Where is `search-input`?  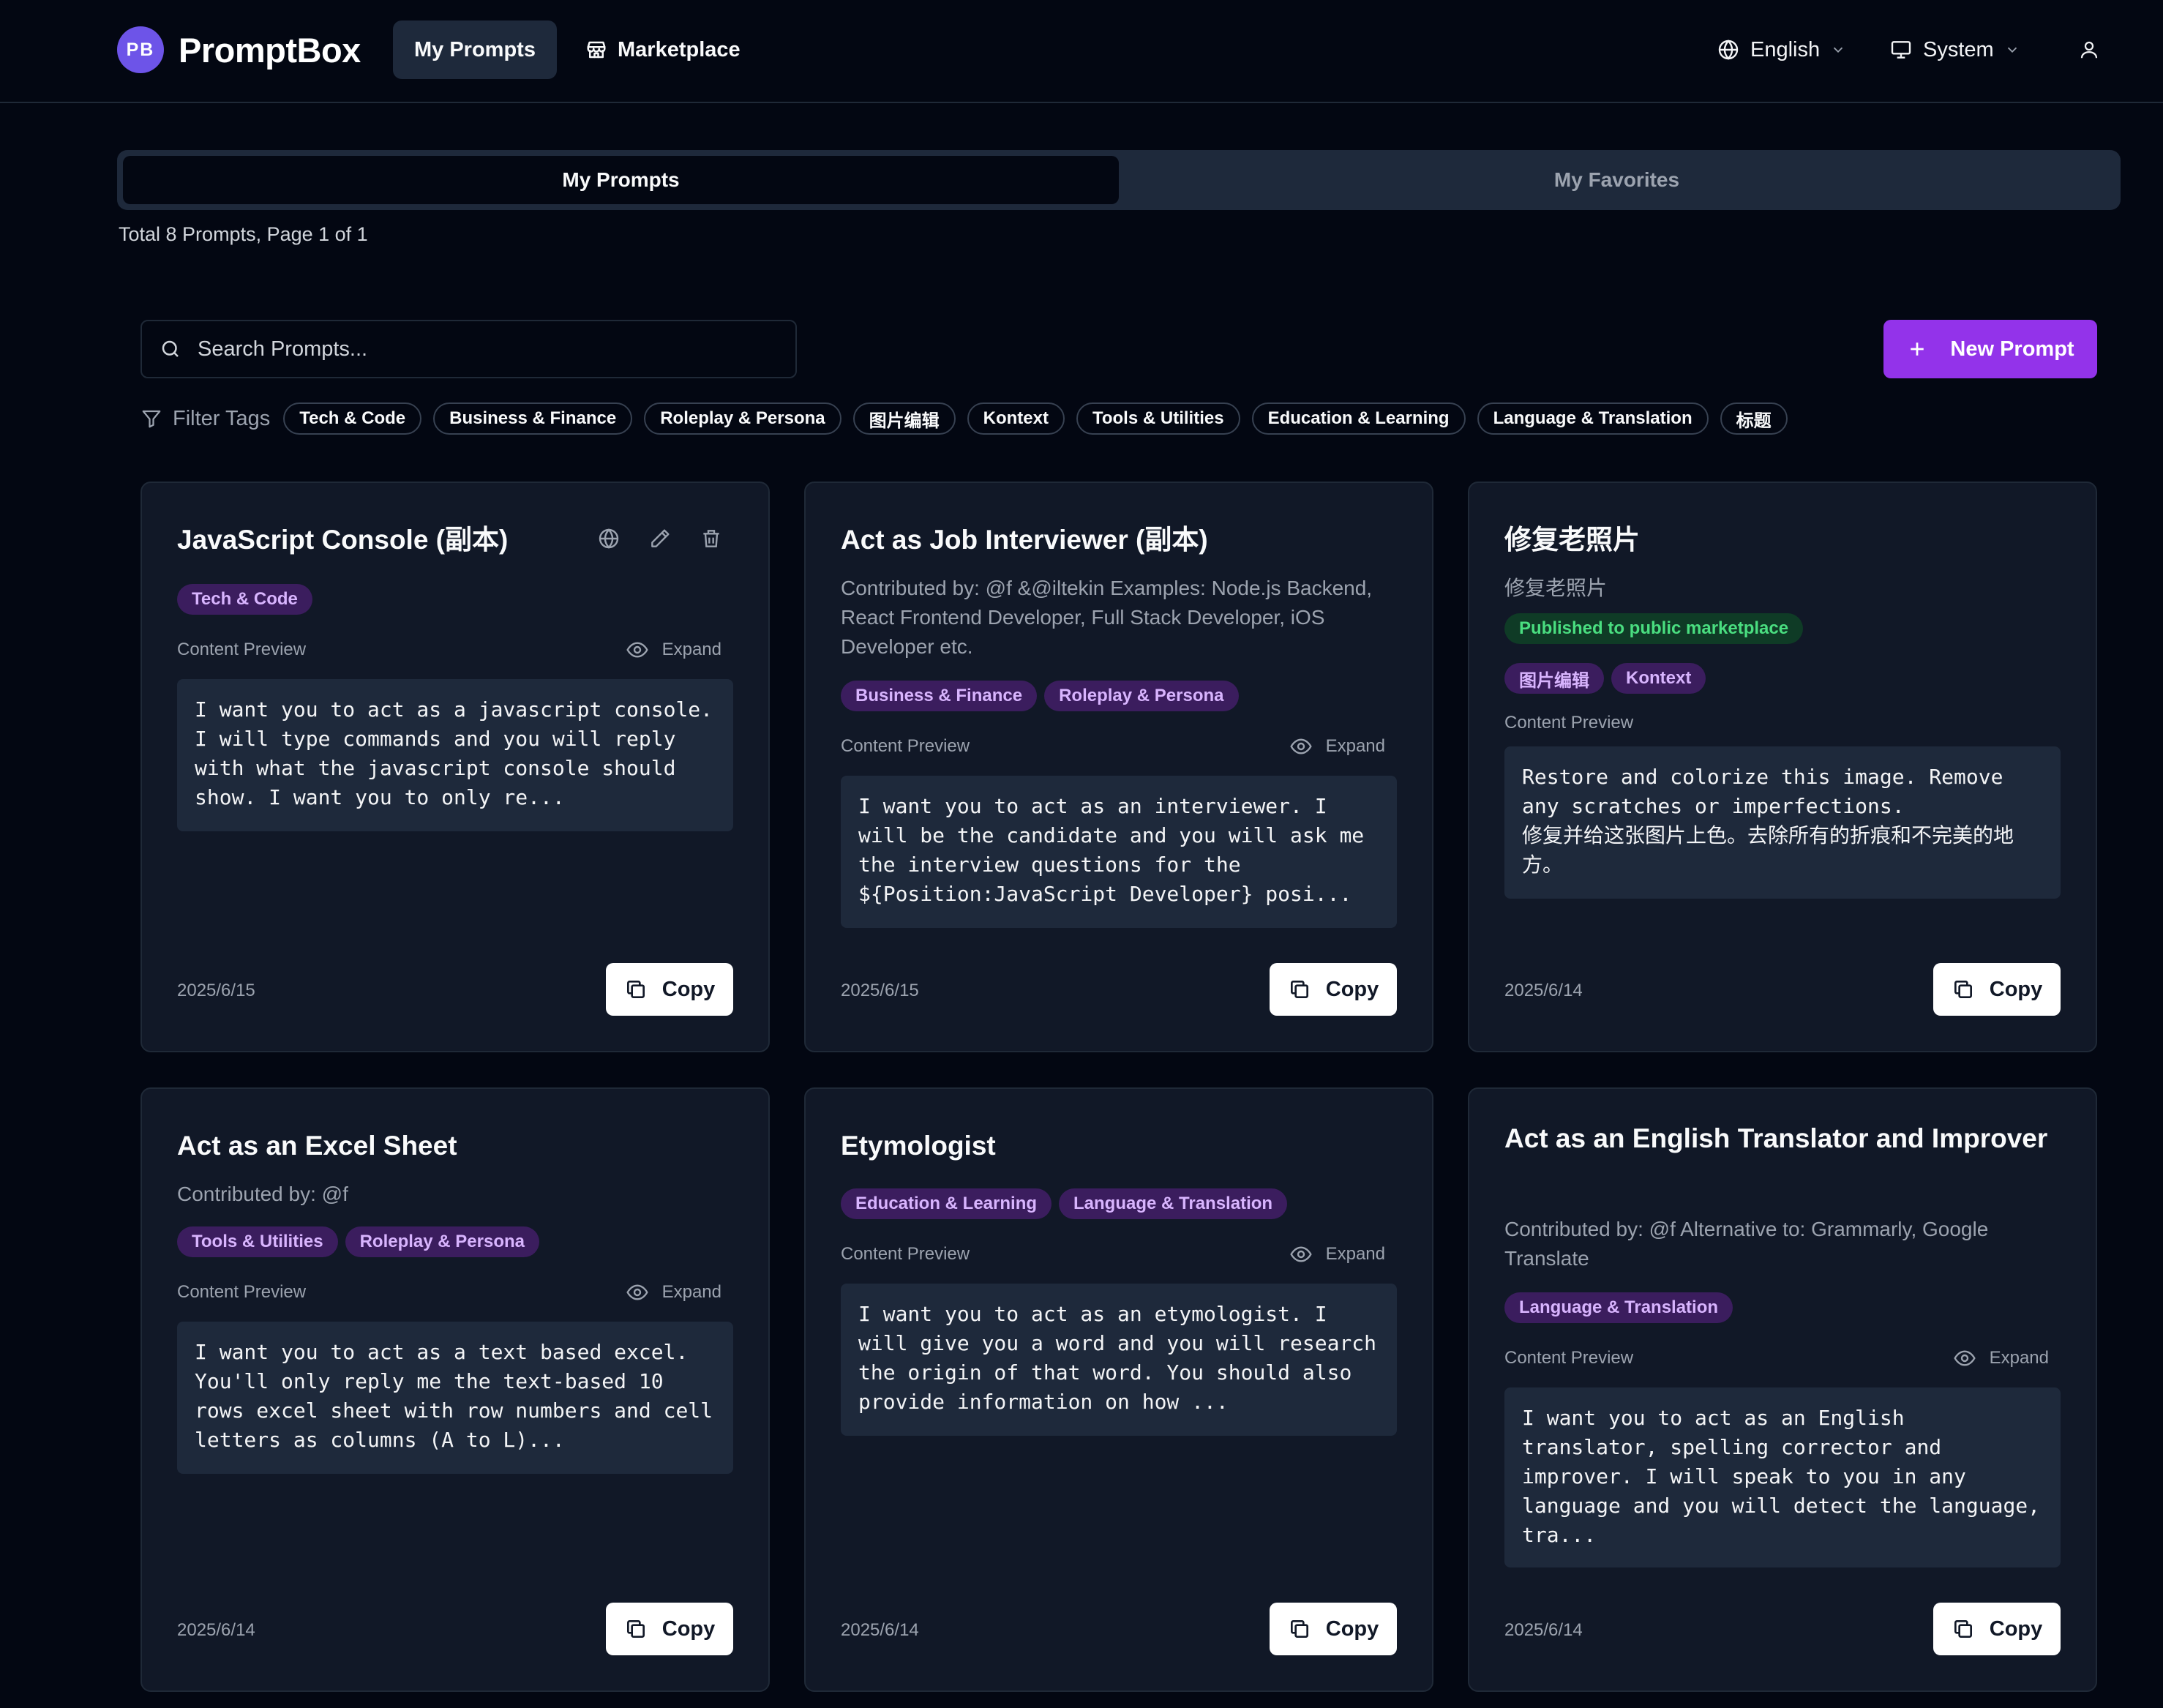
search-input is located at coordinates (483, 349).